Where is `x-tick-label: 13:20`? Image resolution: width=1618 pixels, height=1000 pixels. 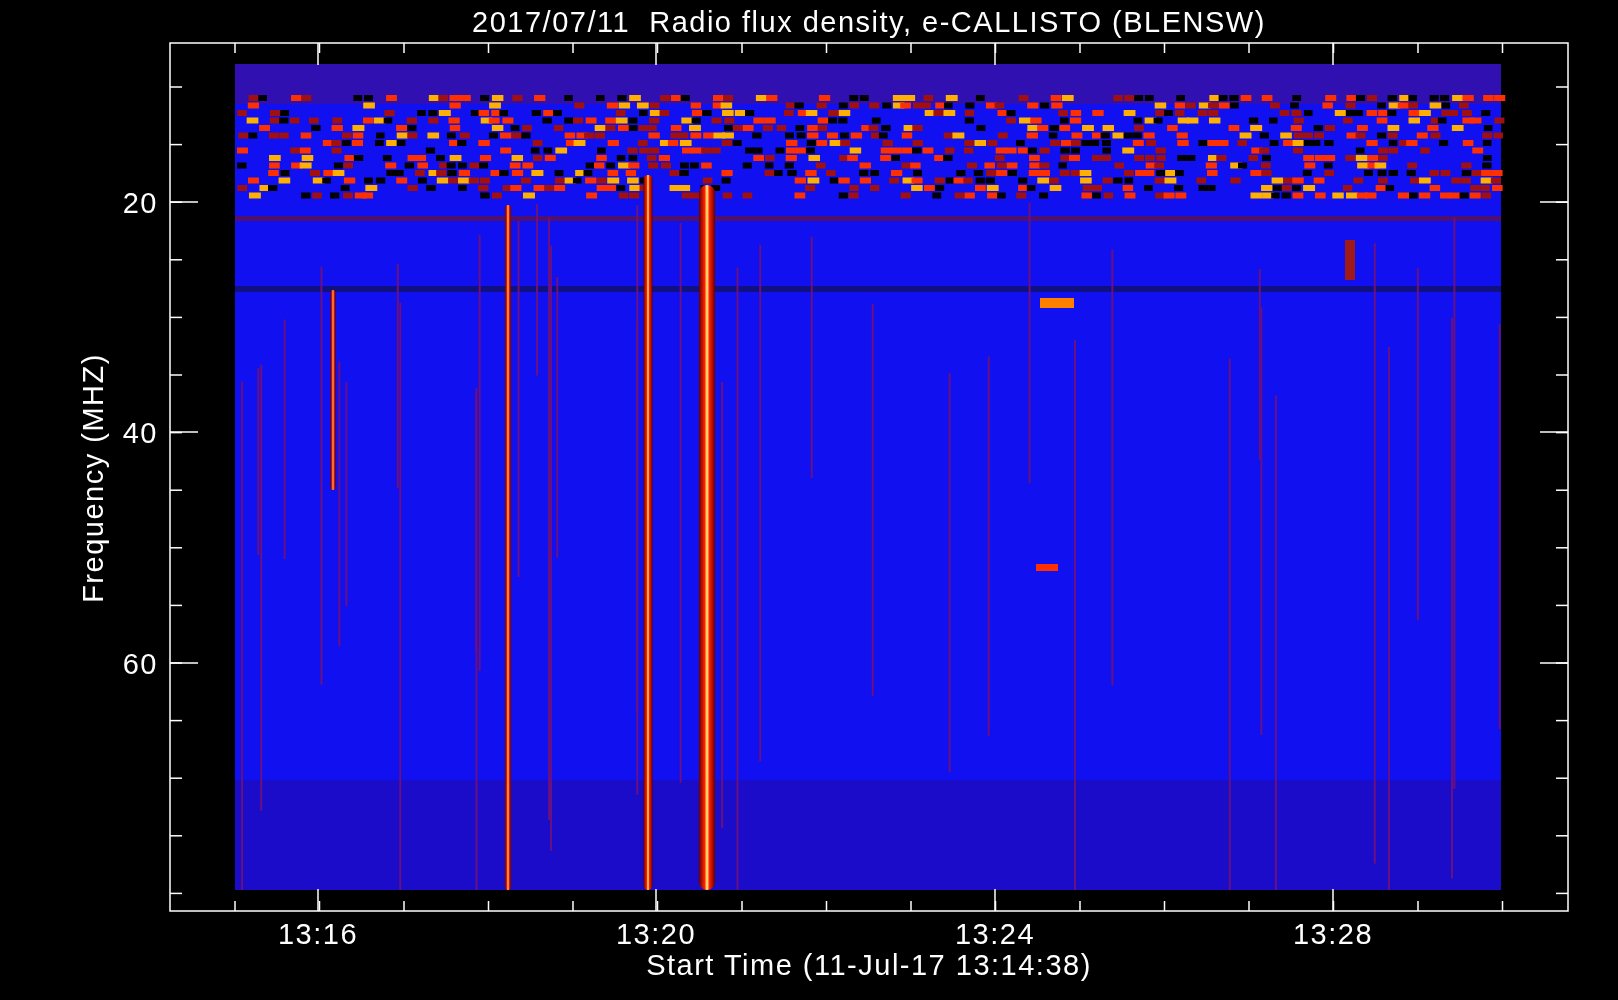
x-tick-label: 13:20 is located at coordinates (656, 934).